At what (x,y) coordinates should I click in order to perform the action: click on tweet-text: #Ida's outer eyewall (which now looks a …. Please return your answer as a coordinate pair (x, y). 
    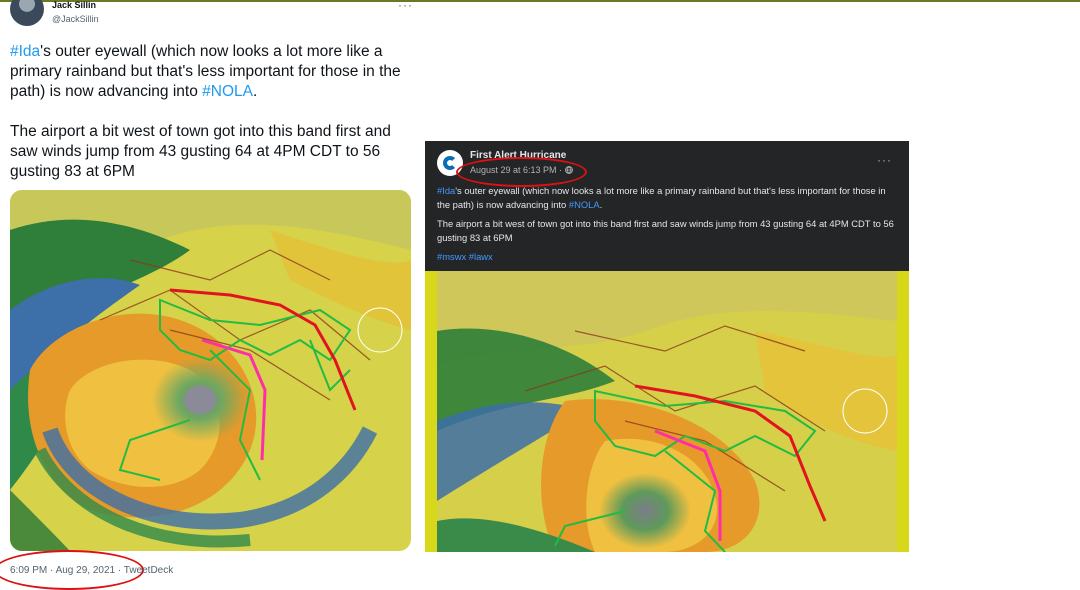
    Looking at the image, I should click on (210, 122).